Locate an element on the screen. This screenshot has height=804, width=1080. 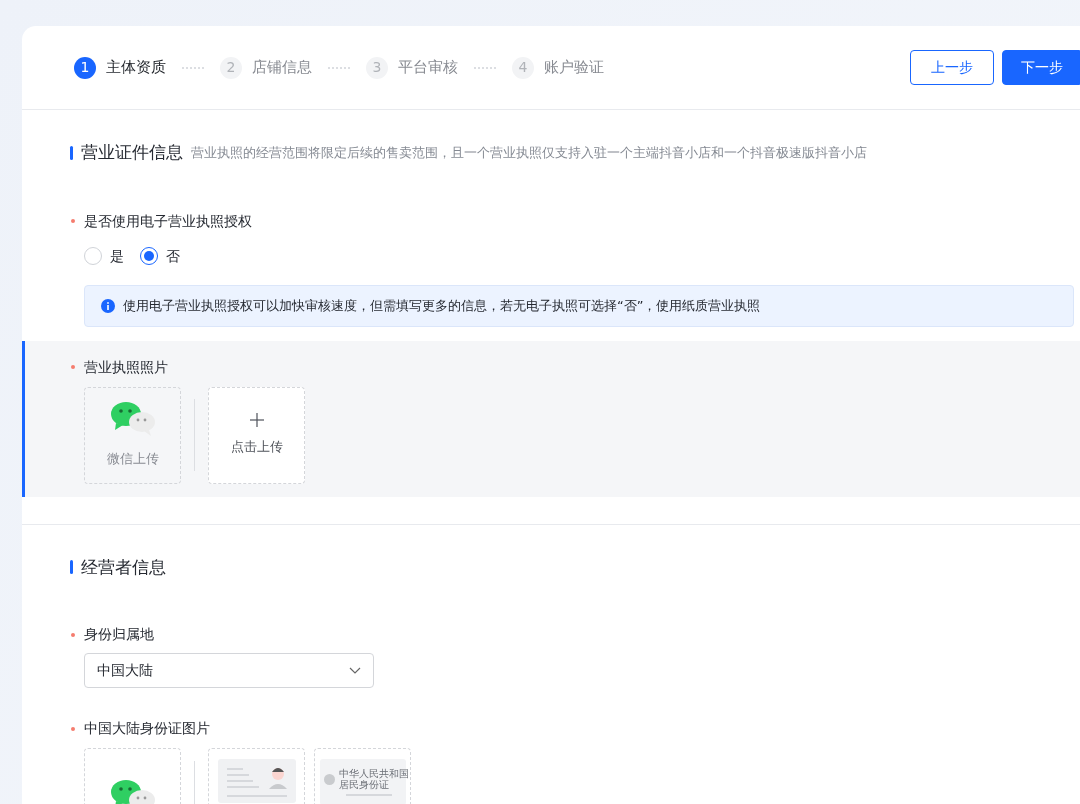
radio-option: 是 is located at coordinates (104, 256).